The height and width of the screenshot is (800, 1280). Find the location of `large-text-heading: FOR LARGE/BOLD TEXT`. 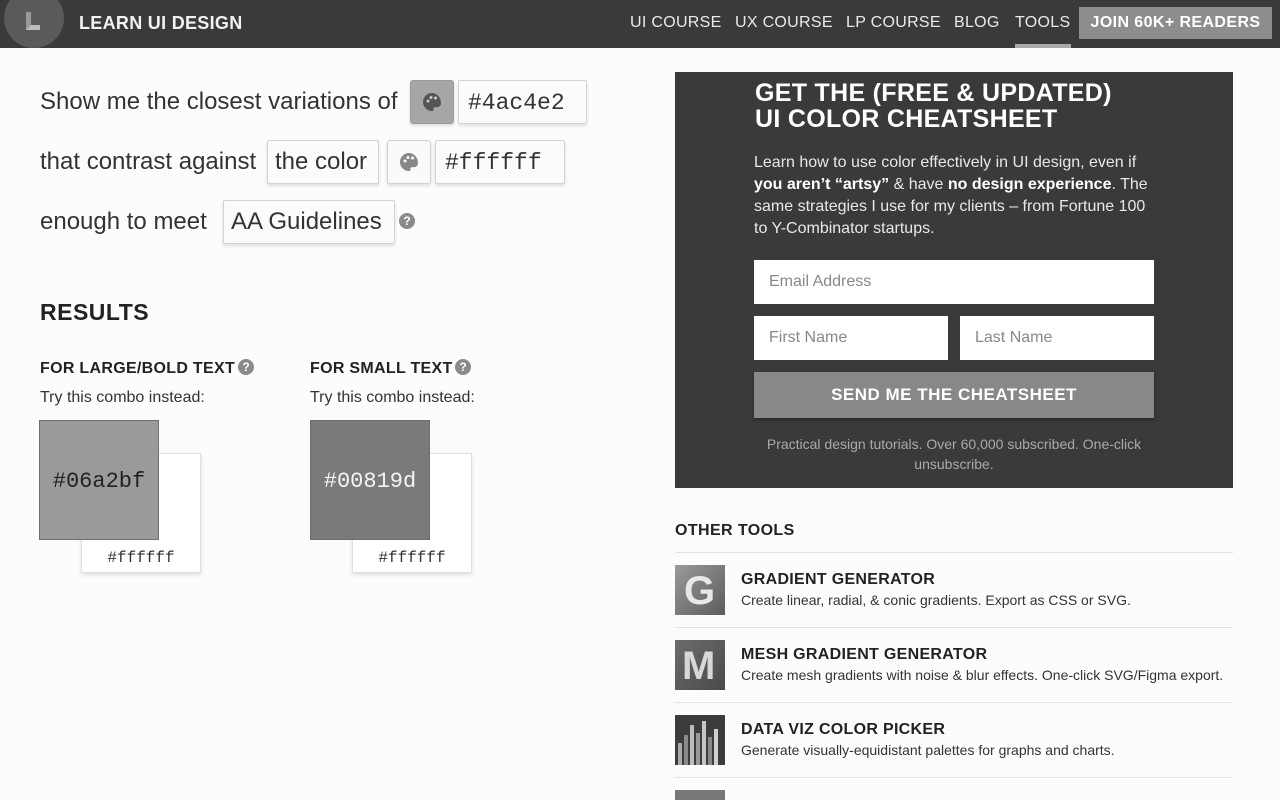

large-text-heading: FOR LARGE/BOLD TEXT is located at coordinates (138, 368).